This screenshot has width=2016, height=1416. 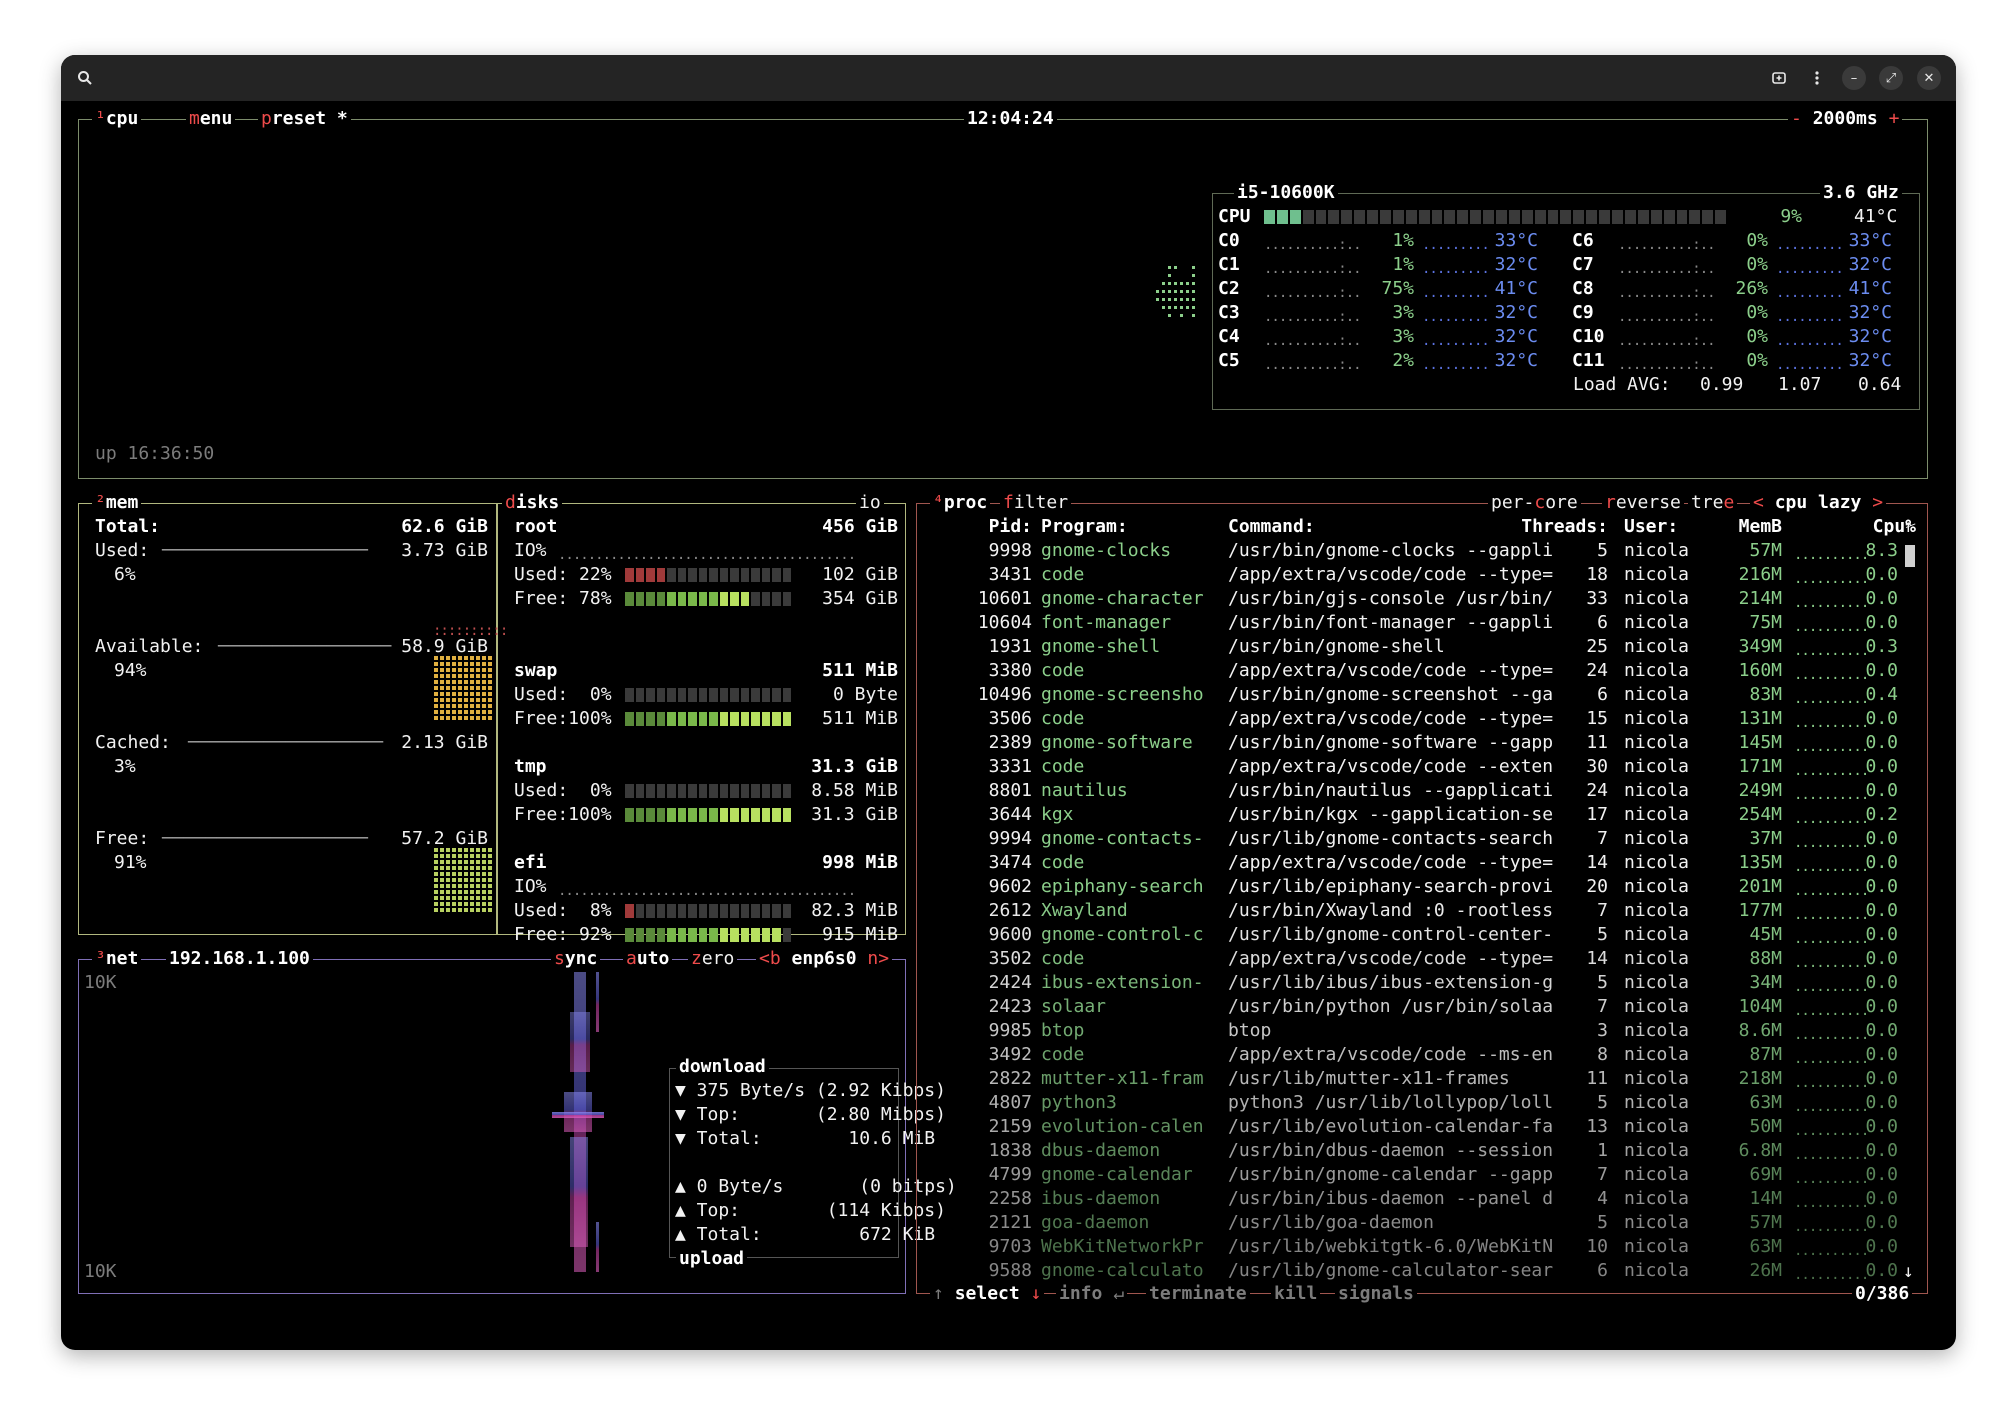 What do you see at coordinates (1313, 245) in the screenshot?
I see `core-sparkline: ..........:..` at bounding box center [1313, 245].